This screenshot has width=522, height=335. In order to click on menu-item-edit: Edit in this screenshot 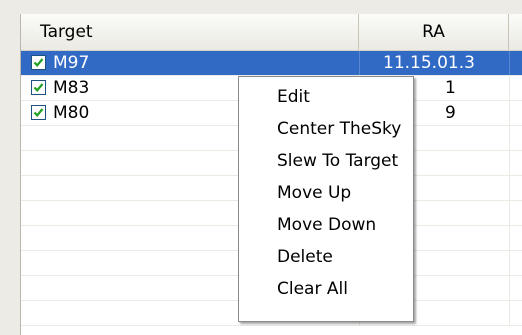, I will do `click(326, 97)`.